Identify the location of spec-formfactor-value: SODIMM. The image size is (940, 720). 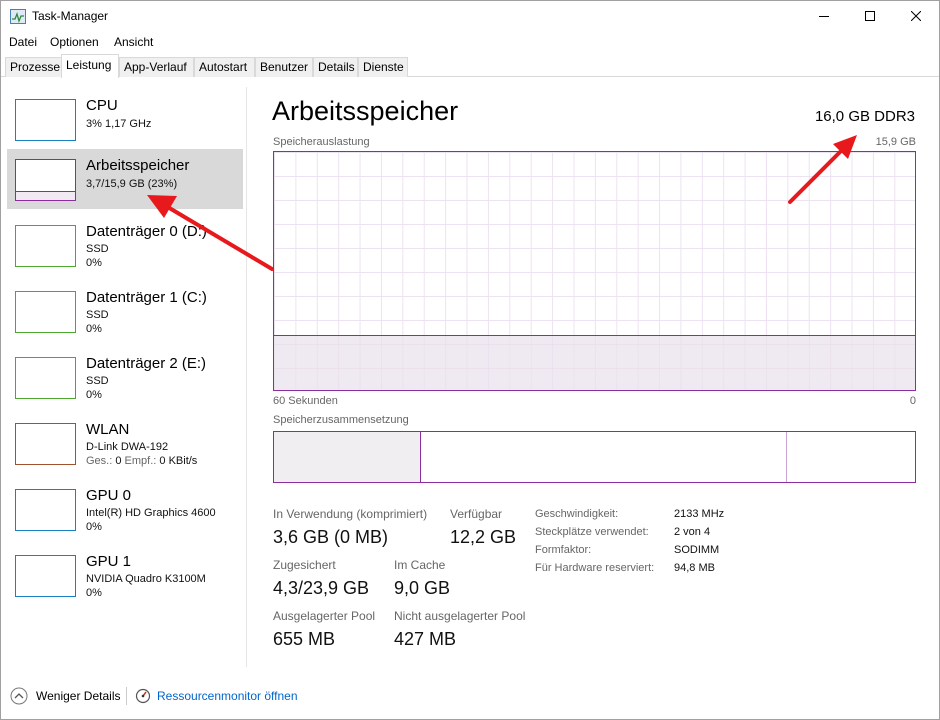
(697, 550).